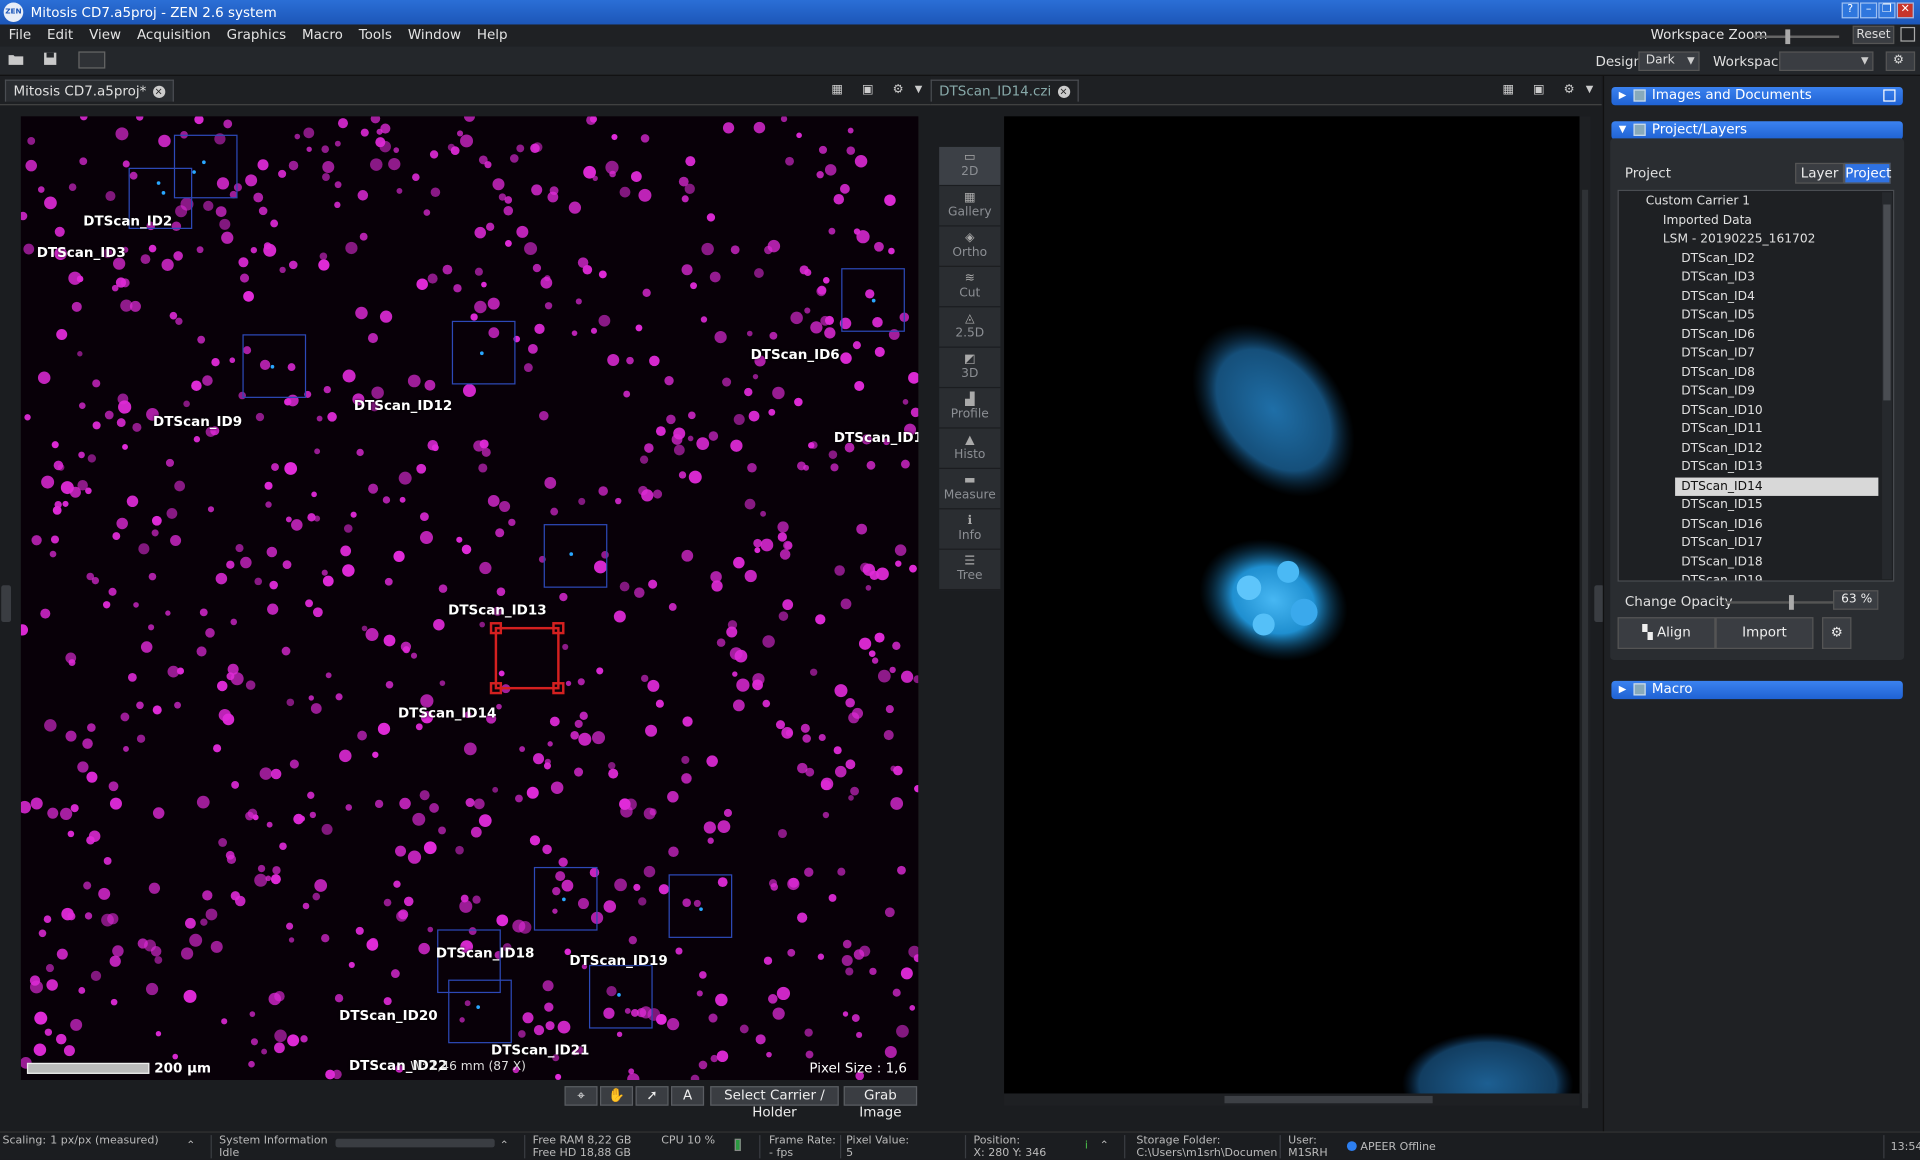 Image resolution: width=1920 pixels, height=1160 pixels. What do you see at coordinates (1749, 562) in the screenshot?
I see `tree-item: DTScan_ID18` at bounding box center [1749, 562].